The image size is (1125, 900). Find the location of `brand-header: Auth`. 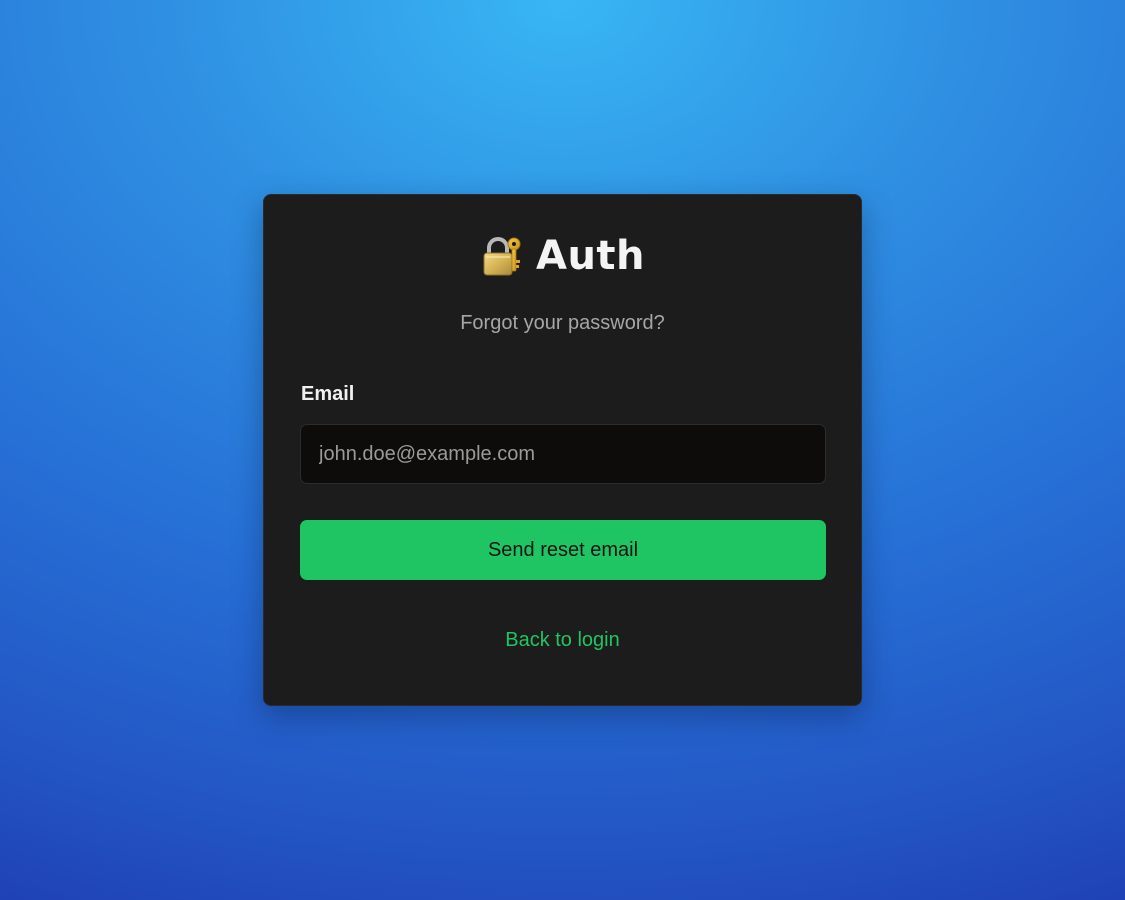

brand-header: Auth is located at coordinates (562, 256).